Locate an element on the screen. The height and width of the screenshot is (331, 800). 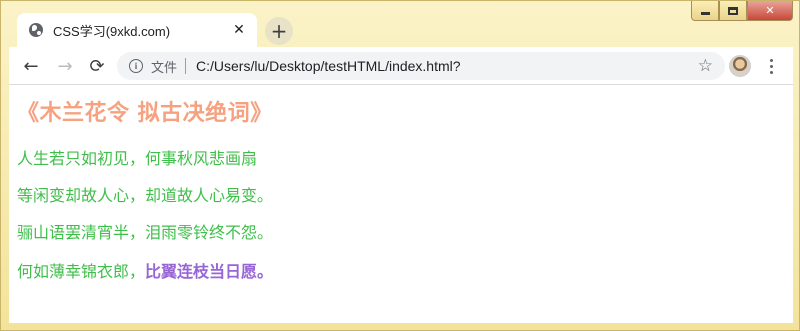
scheme-label: 文件 is located at coordinates (164, 68).